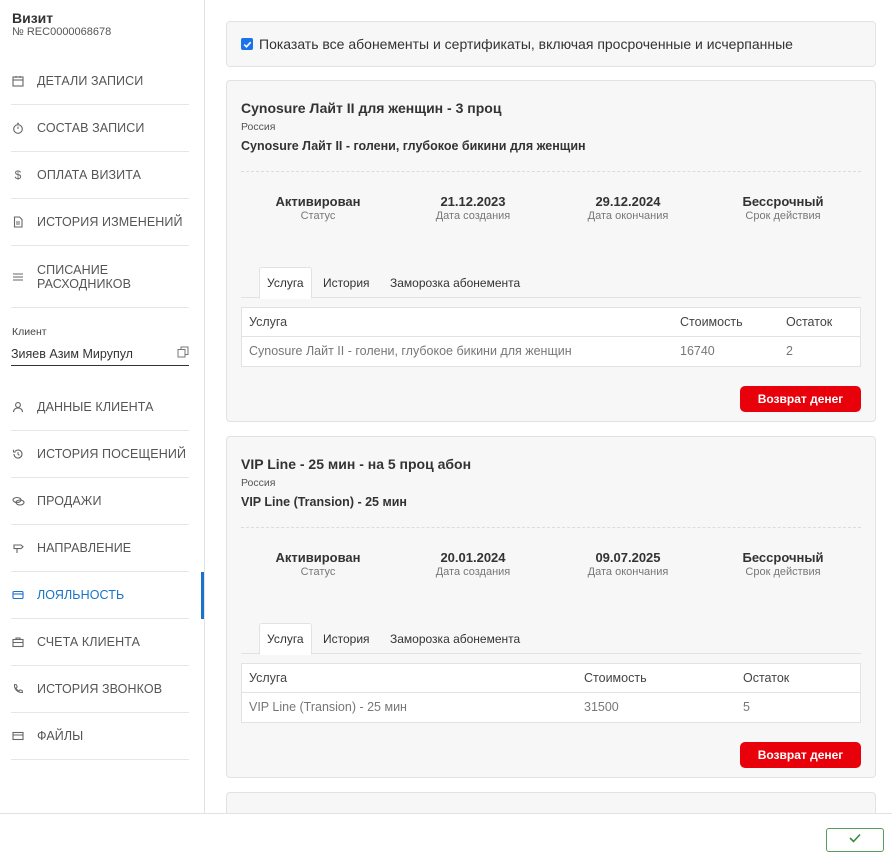  I want to click on confirm-button, so click(855, 840).